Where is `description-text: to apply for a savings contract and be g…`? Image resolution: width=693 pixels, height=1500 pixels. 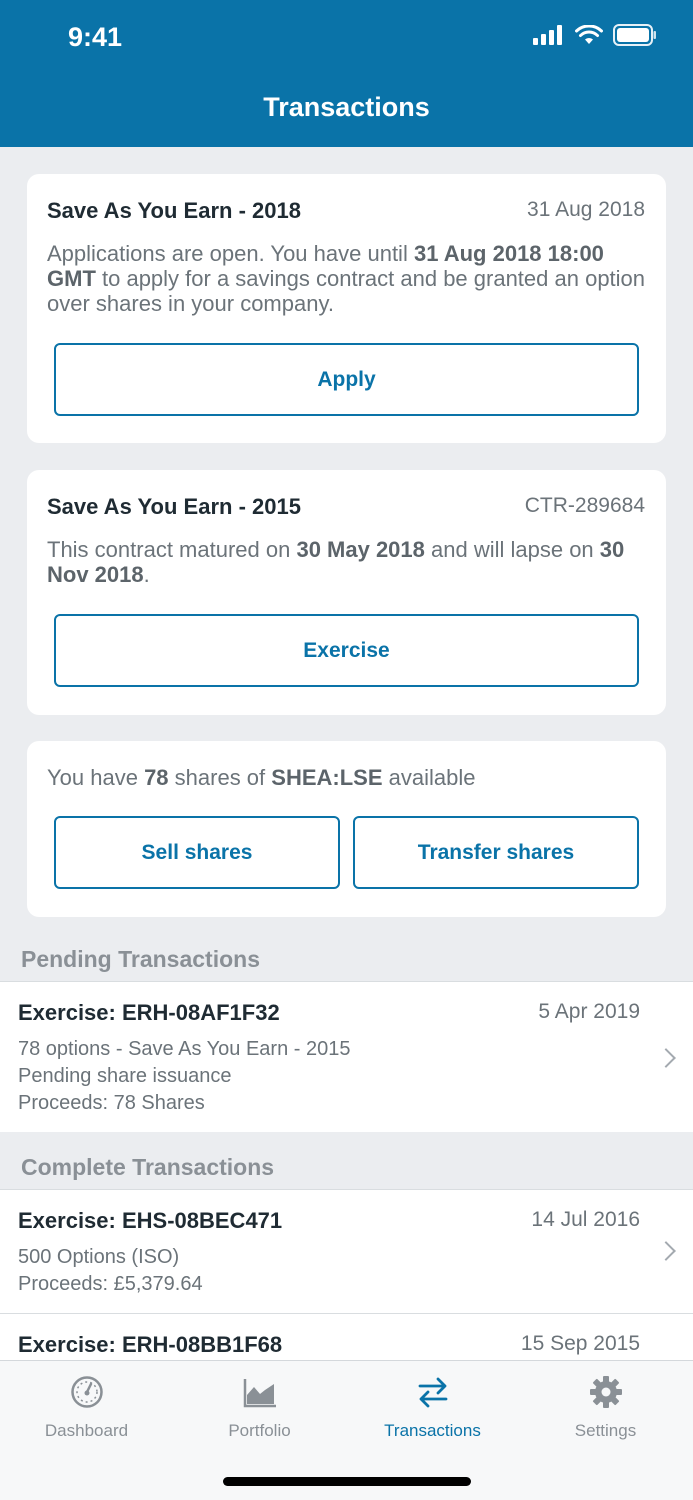 description-text: to apply for a savings contract and be g… is located at coordinates (346, 291).